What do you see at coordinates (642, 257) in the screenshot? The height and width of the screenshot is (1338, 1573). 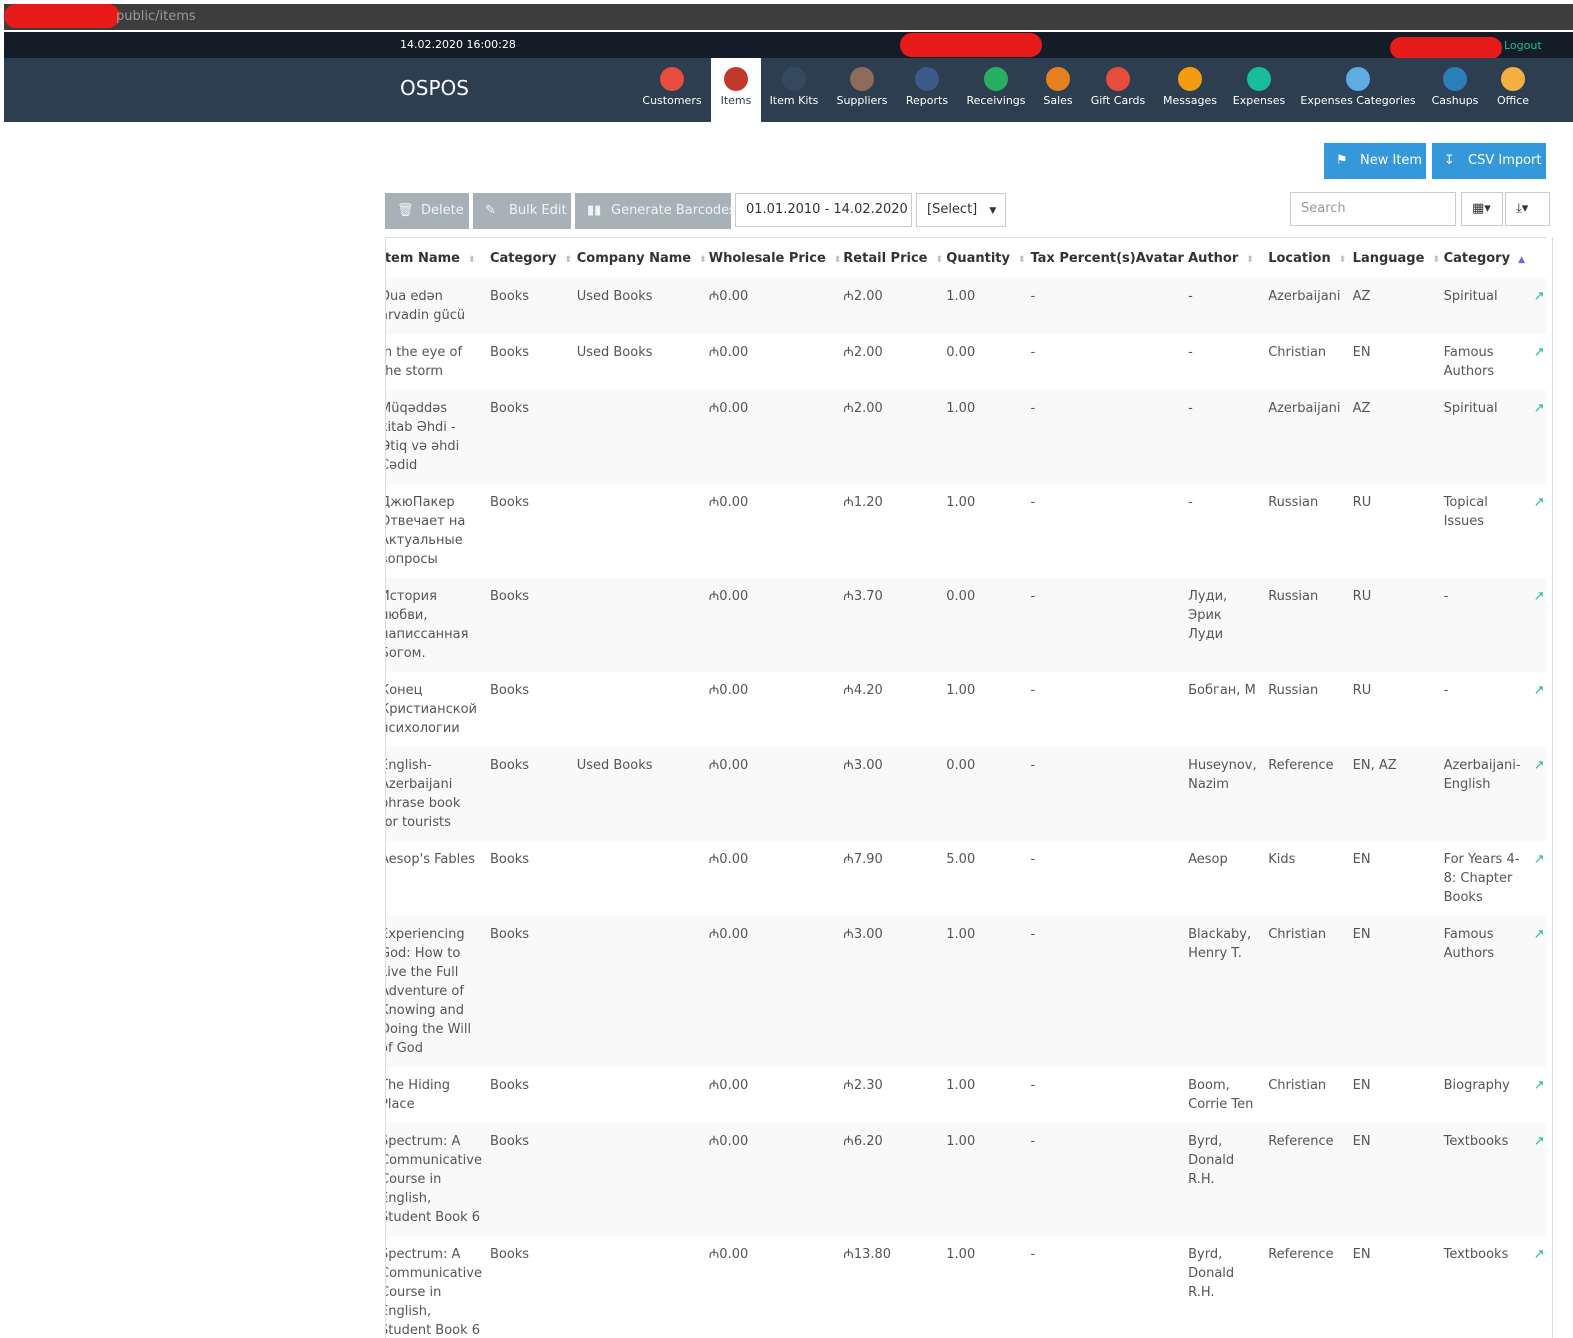 I see `column-header: Company Name ⬍` at bounding box center [642, 257].